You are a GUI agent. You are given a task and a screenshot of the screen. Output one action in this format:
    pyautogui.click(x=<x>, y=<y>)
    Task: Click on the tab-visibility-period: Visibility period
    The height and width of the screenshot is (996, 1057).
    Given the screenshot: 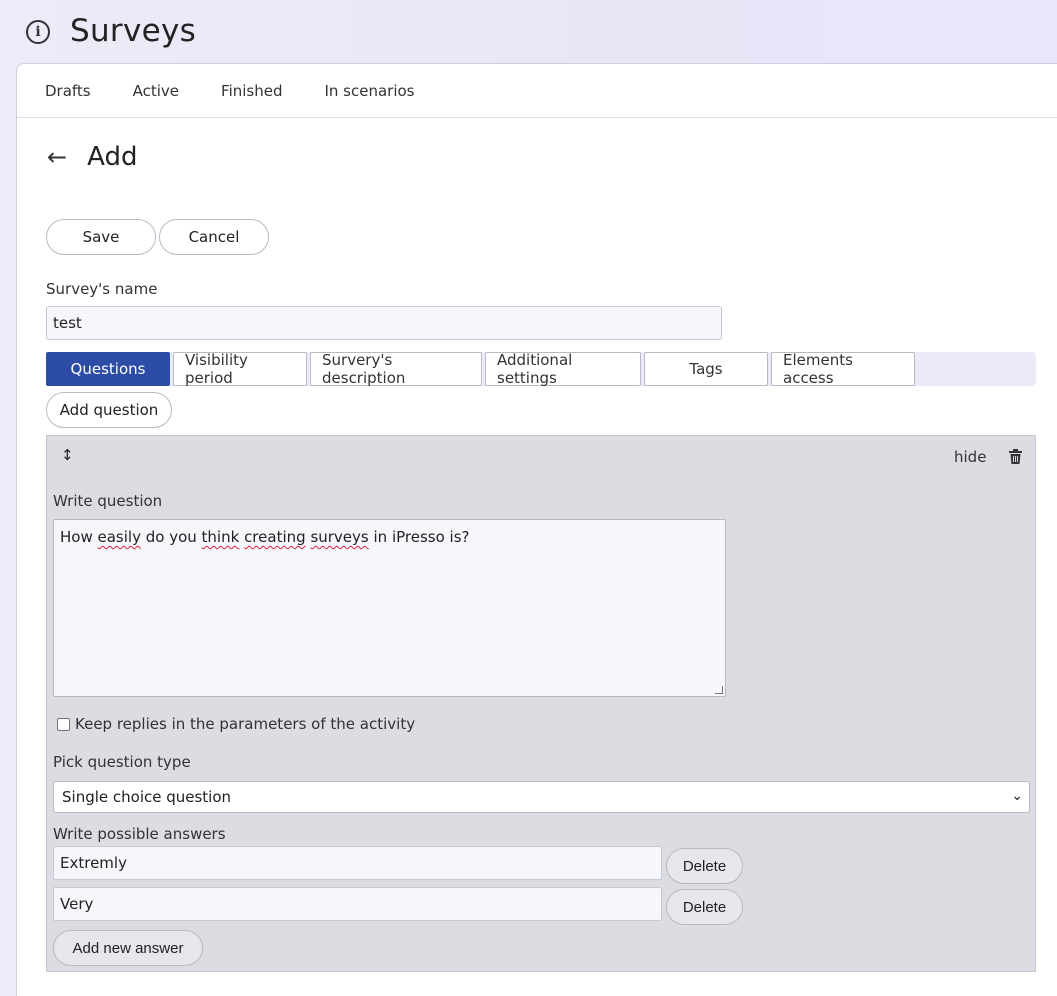 What is the action you would take?
    pyautogui.click(x=240, y=369)
    